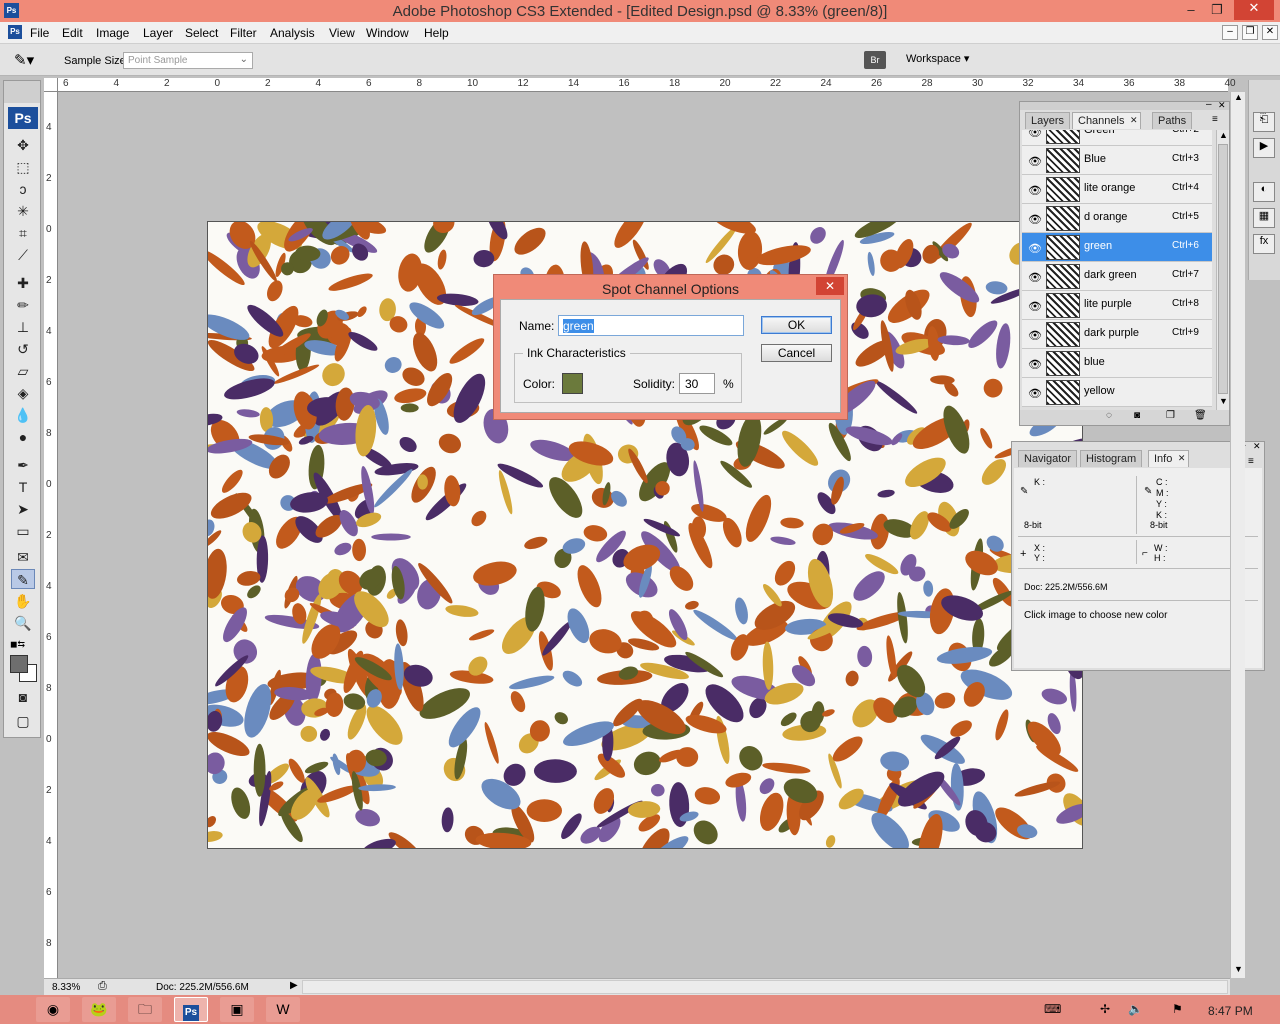 The width and height of the screenshot is (1280, 1024). What do you see at coordinates (23, 579) in the screenshot?
I see `eyedropper-tool-icon: ✎` at bounding box center [23, 579].